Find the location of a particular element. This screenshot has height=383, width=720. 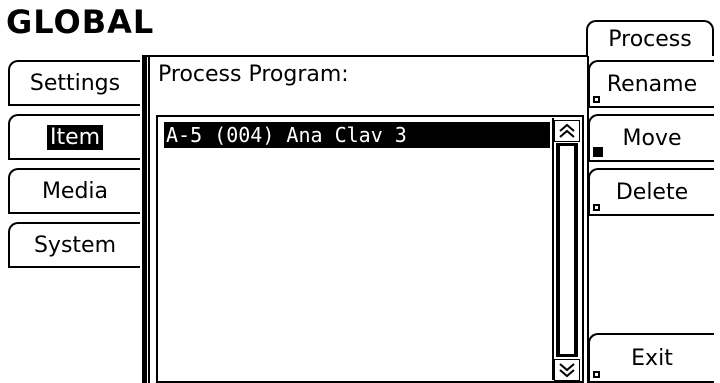

delete-label: Delete is located at coordinates (652, 192).